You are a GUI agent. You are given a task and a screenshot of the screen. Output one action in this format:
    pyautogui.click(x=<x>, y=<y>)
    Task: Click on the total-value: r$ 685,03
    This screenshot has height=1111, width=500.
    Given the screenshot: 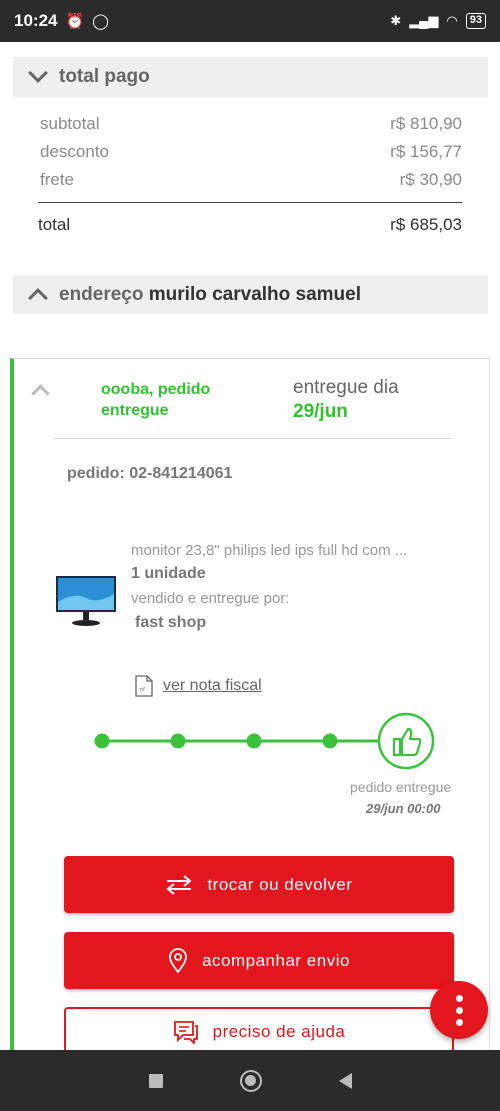 What is the action you would take?
    pyautogui.click(x=426, y=224)
    